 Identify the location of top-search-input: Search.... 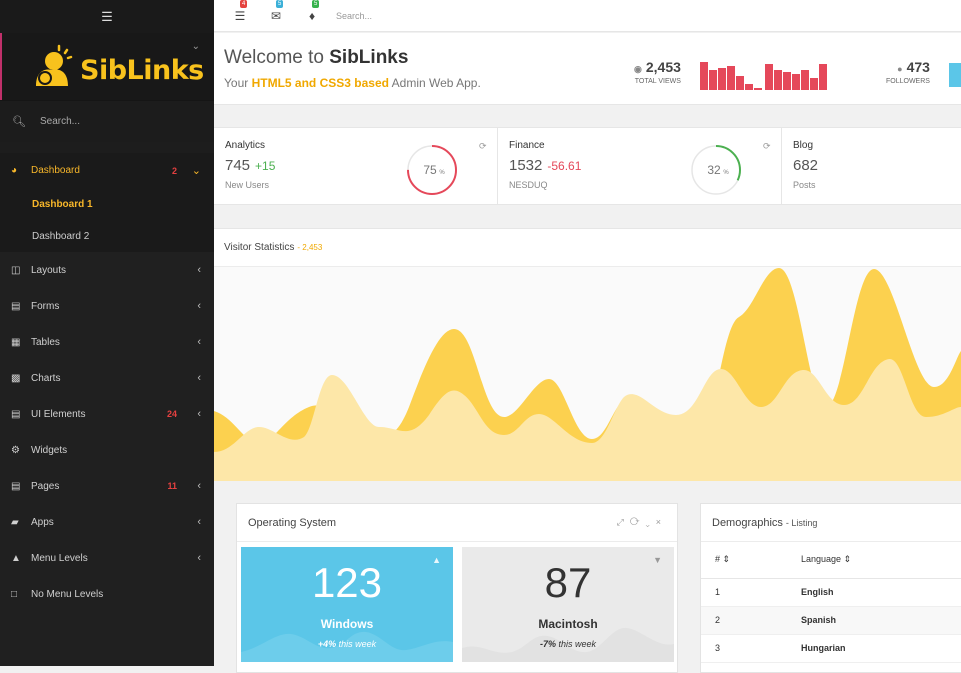
(354, 16).